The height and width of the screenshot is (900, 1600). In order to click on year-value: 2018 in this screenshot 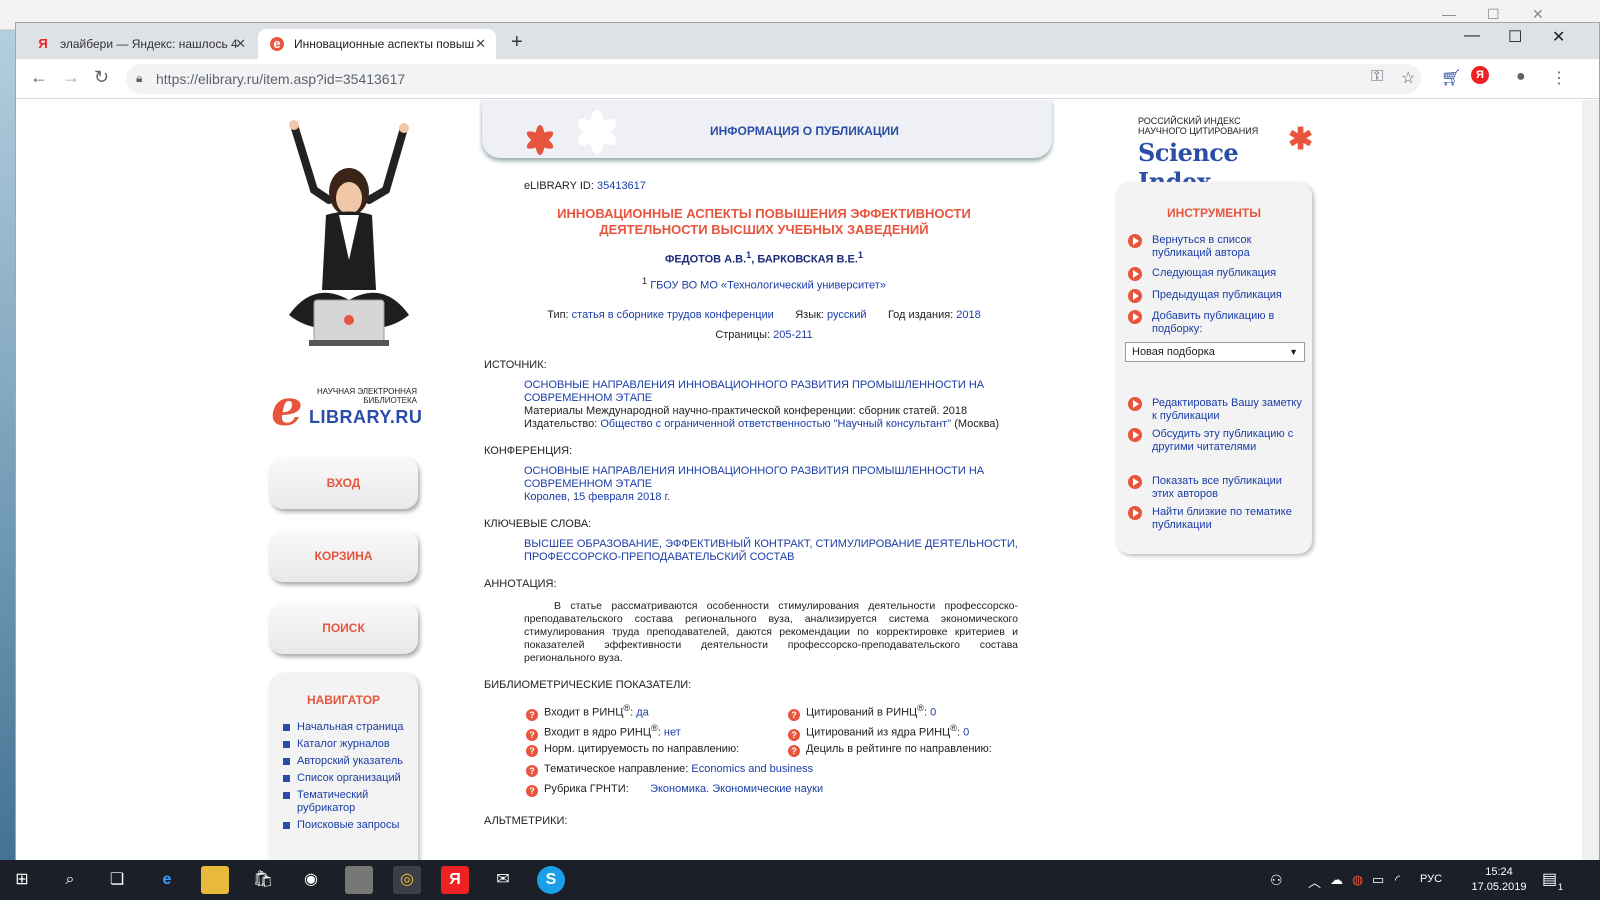, I will do `click(968, 315)`.